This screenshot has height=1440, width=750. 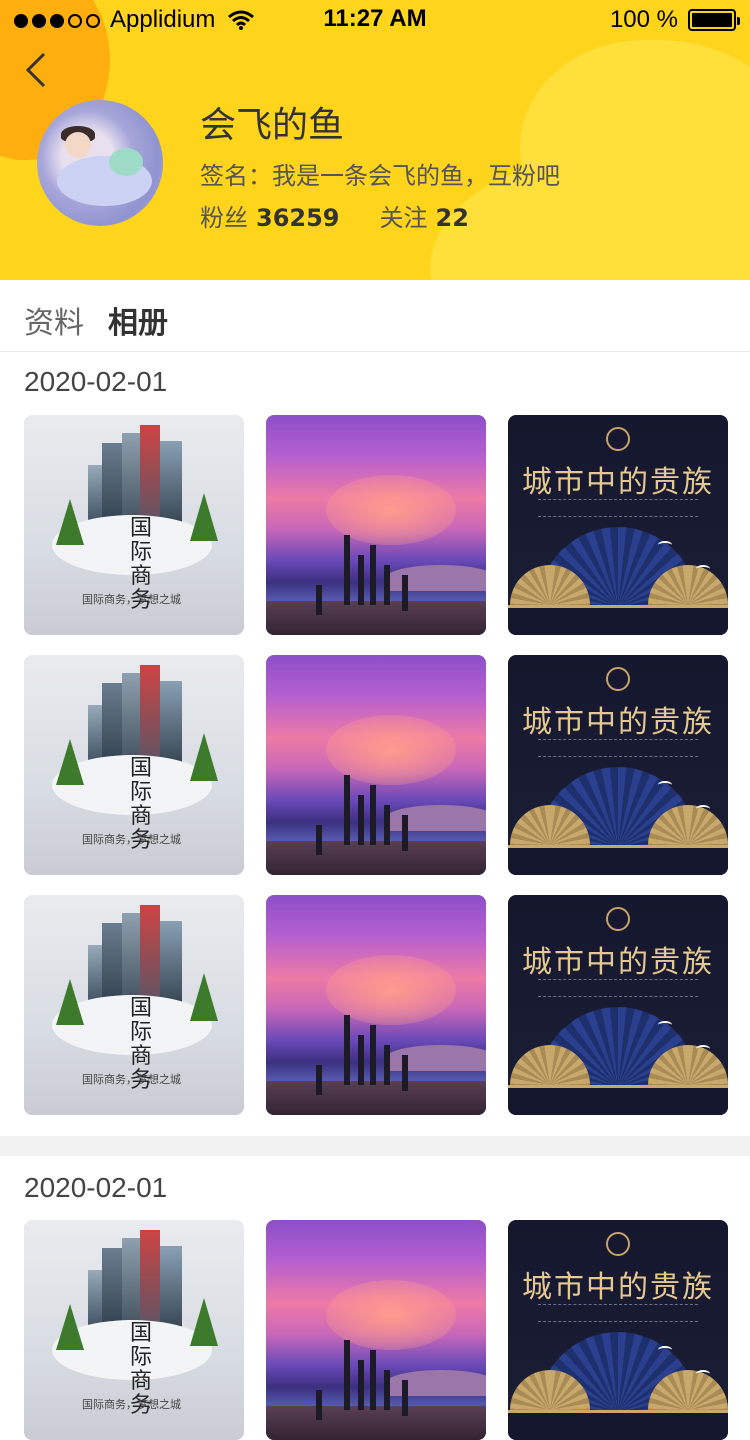 I want to click on status-bar: Applidium 11:27 AM 100 %, so click(x=375, y=20).